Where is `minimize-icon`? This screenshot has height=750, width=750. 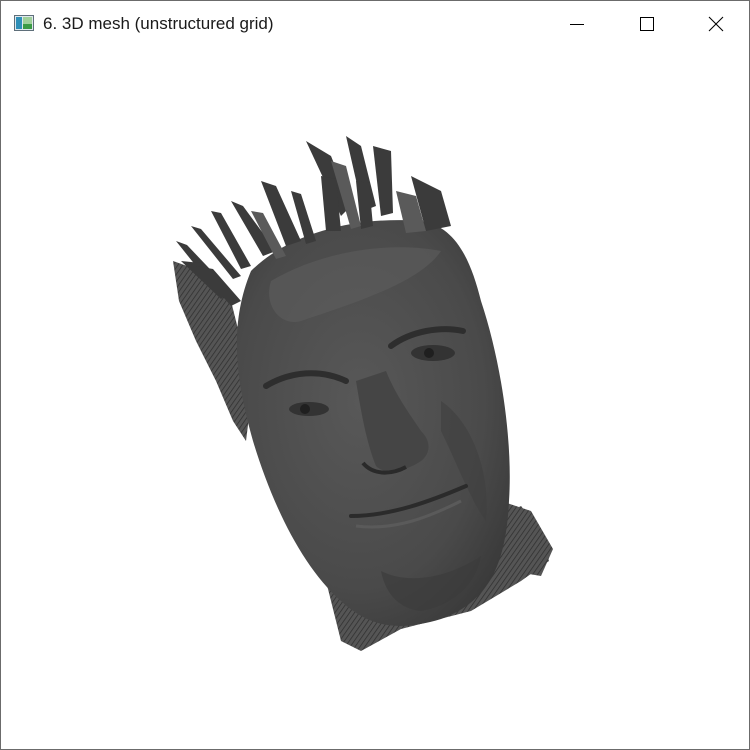 minimize-icon is located at coordinates (577, 24).